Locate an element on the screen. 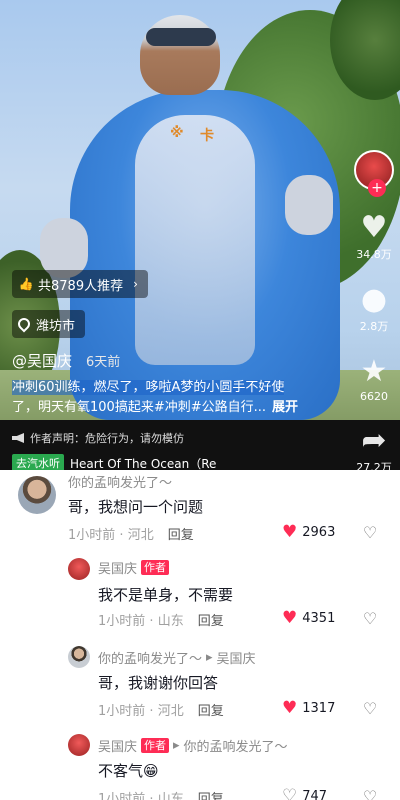 The height and width of the screenshot is (800, 400). like-button: ♥ 34.8万 is located at coordinates (374, 237).